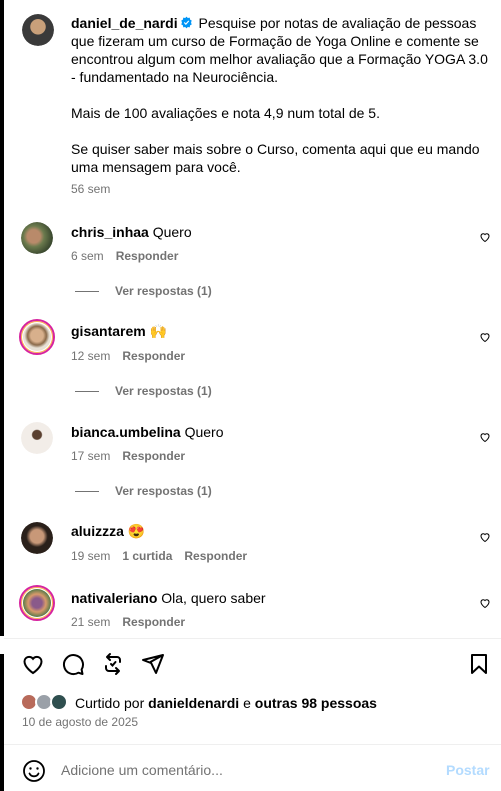  What do you see at coordinates (91, 189) in the screenshot?
I see `post-time: 56 sem` at bounding box center [91, 189].